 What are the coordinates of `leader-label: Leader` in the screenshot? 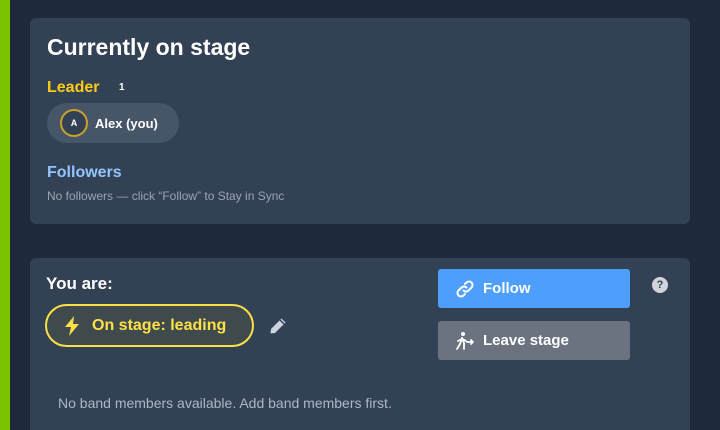 It's located at (73, 87).